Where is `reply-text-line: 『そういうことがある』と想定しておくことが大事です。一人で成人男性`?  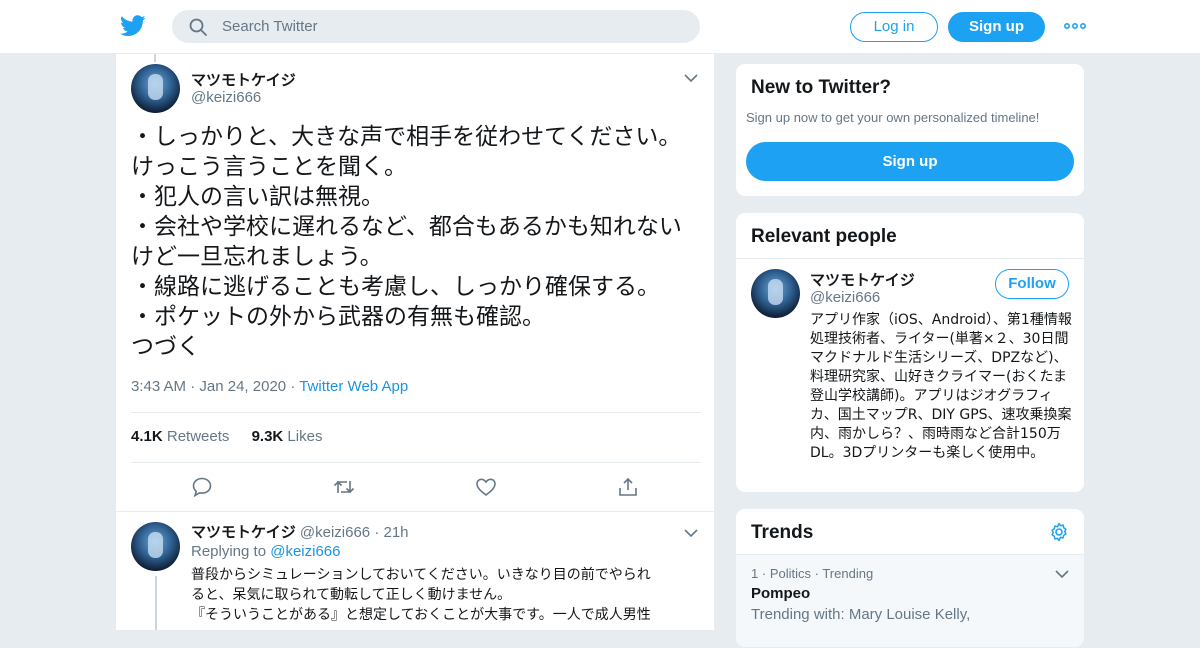
reply-text-line: 『そういうことがある』と想定しておくことが大事です。一人で成人男性 is located at coordinates (421, 615).